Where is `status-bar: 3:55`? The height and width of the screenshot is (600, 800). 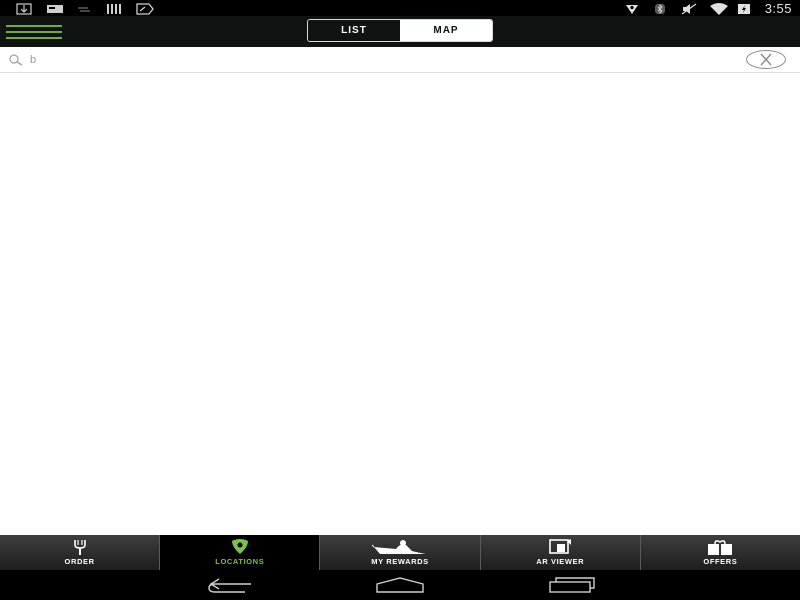 status-bar: 3:55 is located at coordinates (400, 8).